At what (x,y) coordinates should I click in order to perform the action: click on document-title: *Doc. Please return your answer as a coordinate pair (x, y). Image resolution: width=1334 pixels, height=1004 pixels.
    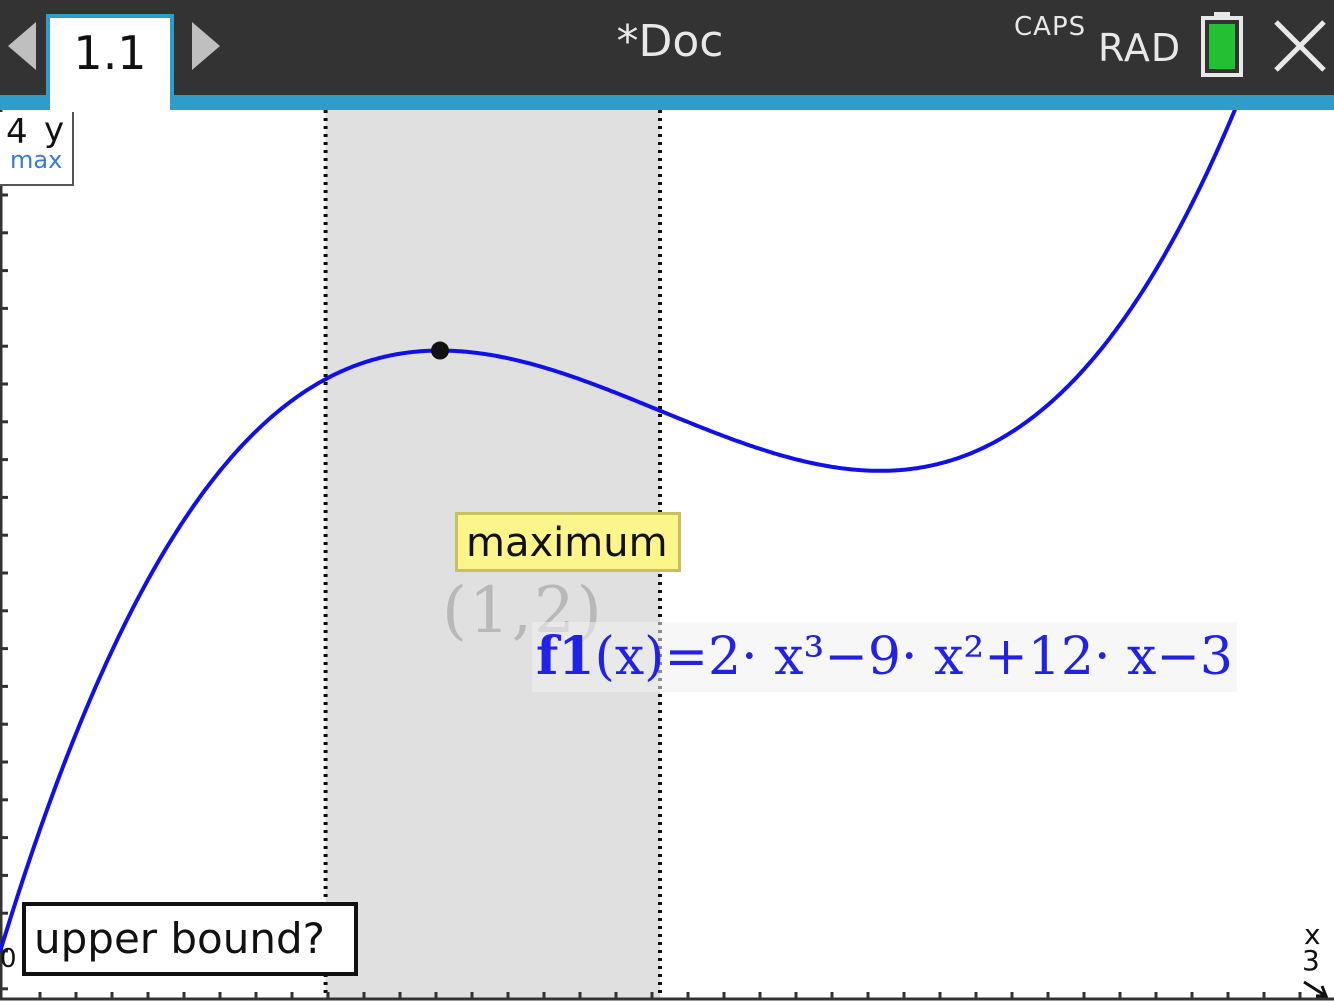
    Looking at the image, I should click on (670, 41).